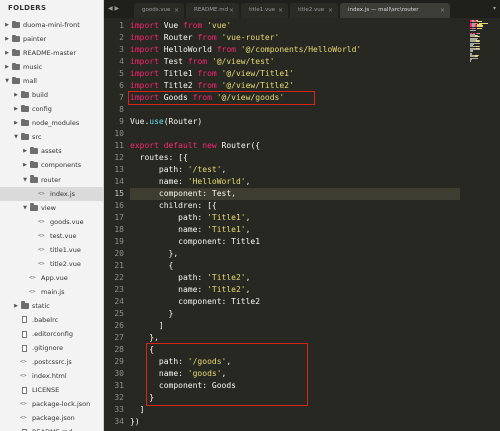 This screenshot has height=431, width=500. Describe the element at coordinates (159, 10) in the screenshot. I see `tab-goods-vue: goods.vue ×` at that location.